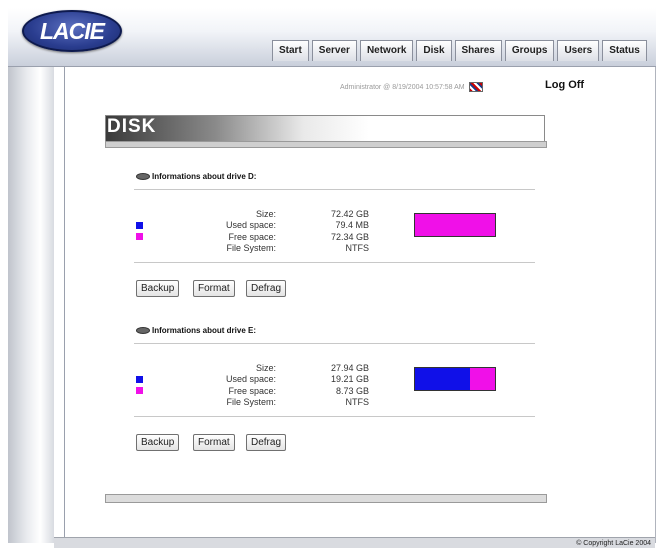 The image size is (665, 553). What do you see at coordinates (357, 248) in the screenshot?
I see `drive-d-fs: NTFS` at bounding box center [357, 248].